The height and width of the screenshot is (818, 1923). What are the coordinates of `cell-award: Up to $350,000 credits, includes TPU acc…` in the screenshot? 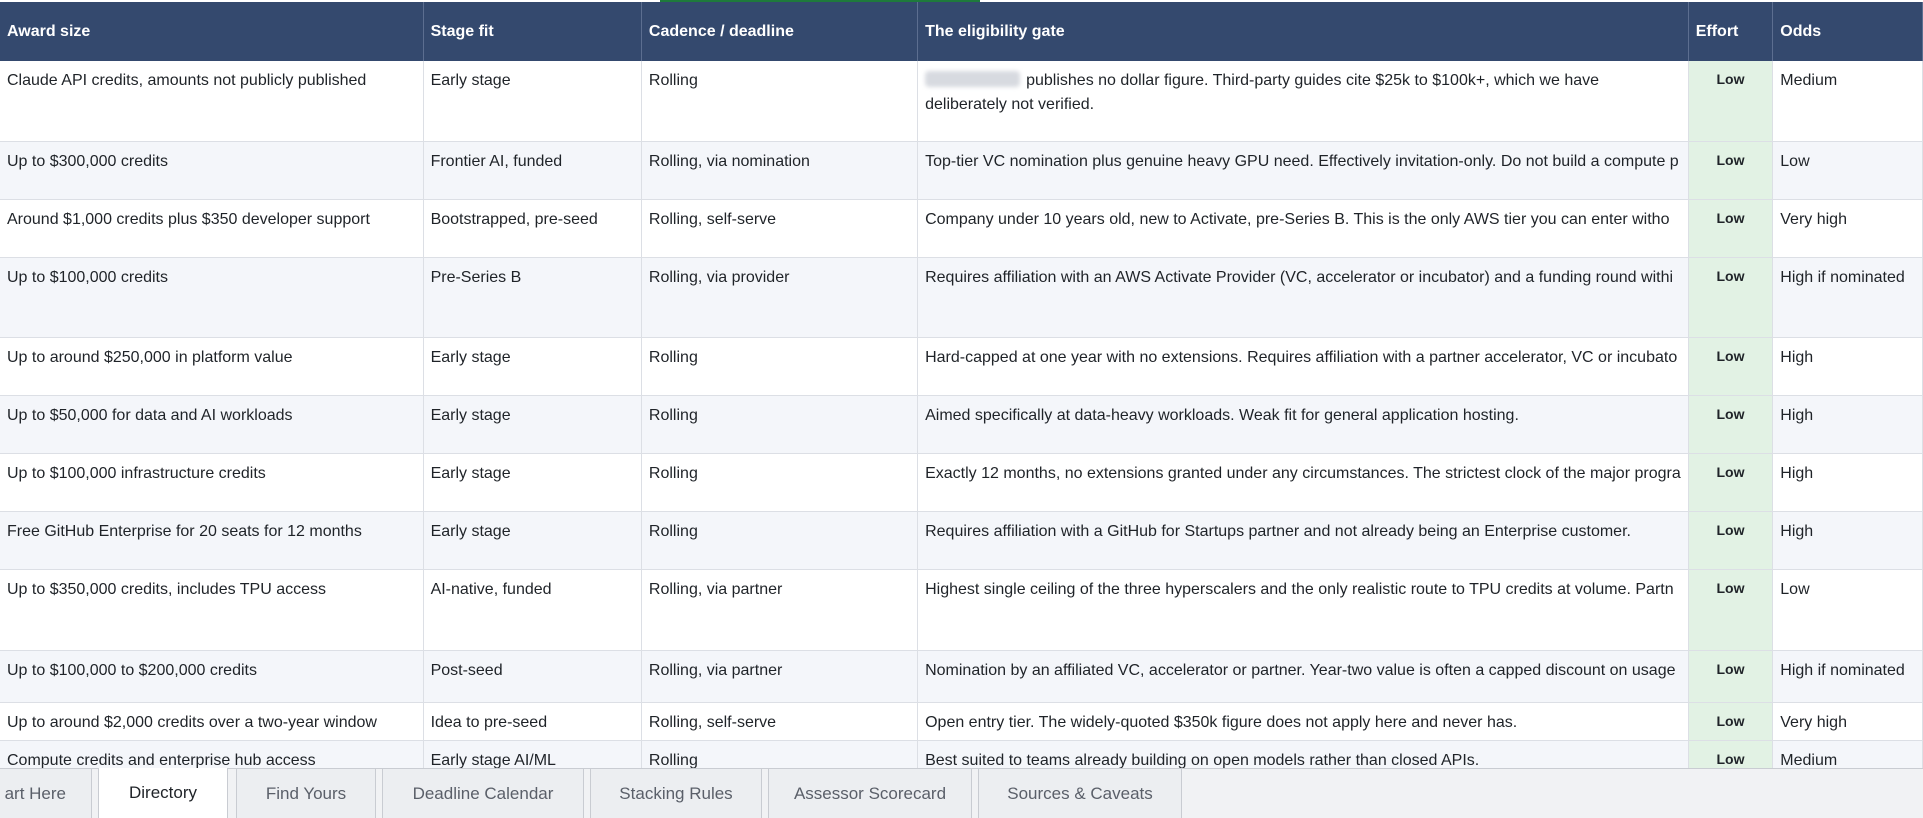 It's located at (212, 610).